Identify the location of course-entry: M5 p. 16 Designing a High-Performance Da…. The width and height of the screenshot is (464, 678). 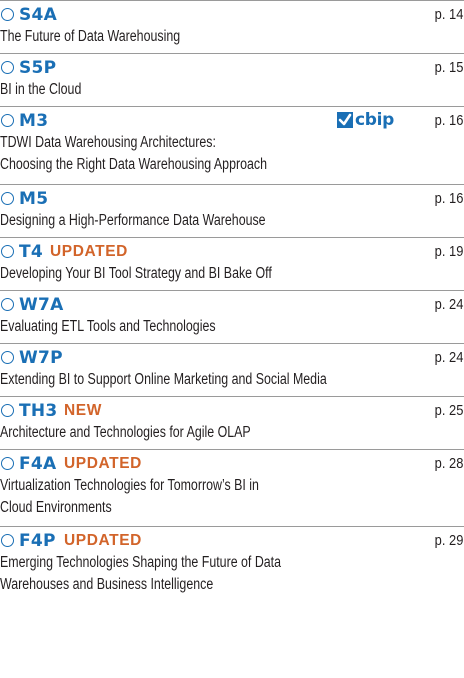
(232, 210).